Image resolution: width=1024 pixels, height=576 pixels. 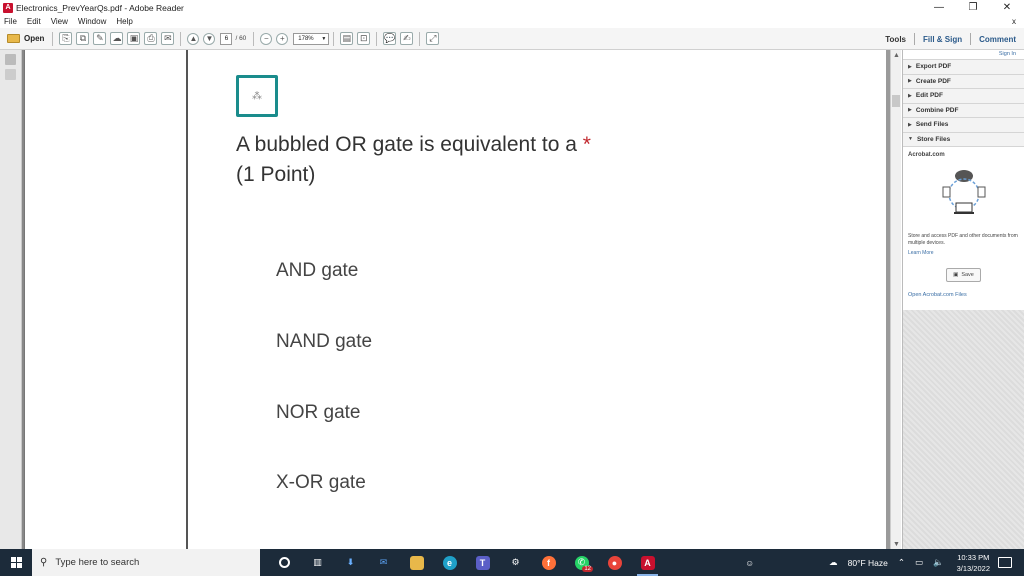 What do you see at coordinates (833, 562) in the screenshot?
I see `weather-icon: ☁` at bounding box center [833, 562].